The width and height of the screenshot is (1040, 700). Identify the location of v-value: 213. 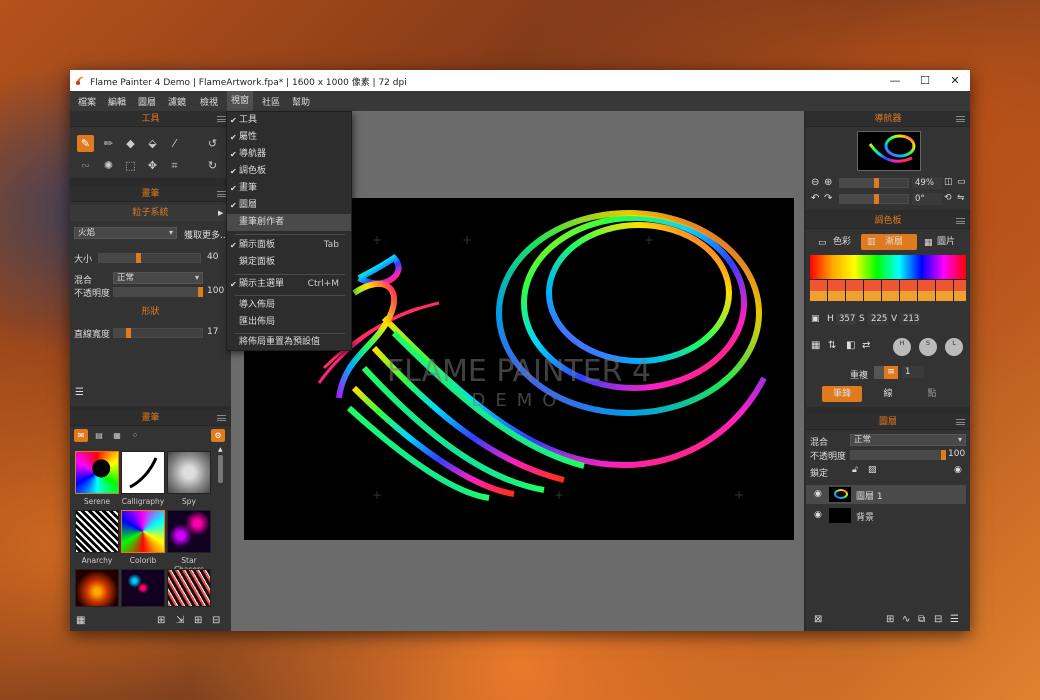
(910, 319).